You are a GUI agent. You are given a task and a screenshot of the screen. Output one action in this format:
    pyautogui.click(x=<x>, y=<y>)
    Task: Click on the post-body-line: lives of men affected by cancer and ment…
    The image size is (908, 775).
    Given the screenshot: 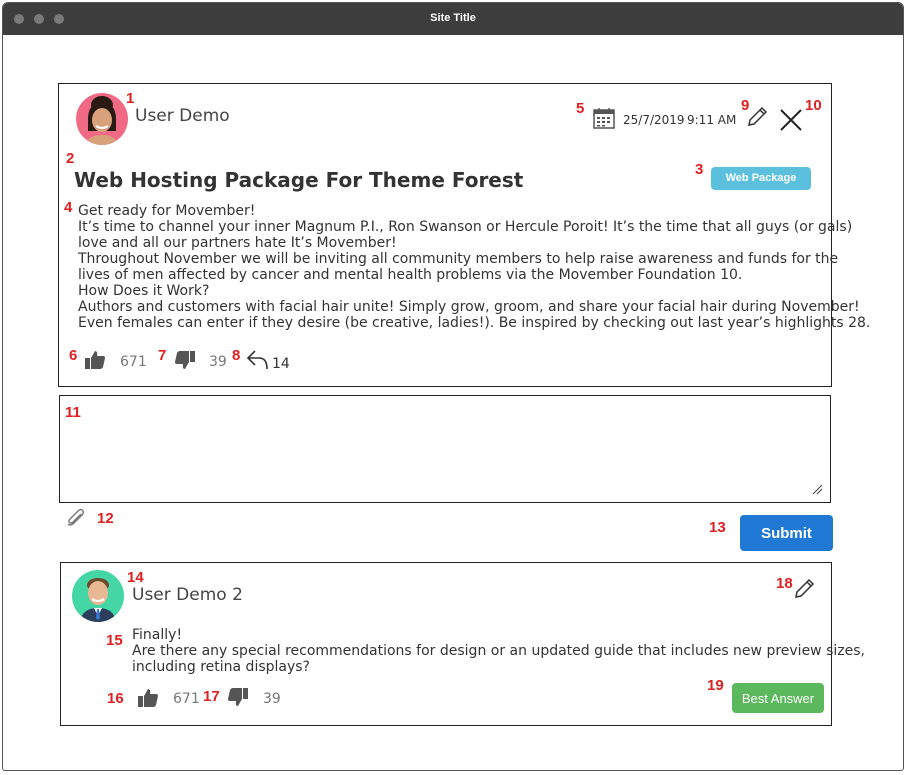 What is the action you would take?
    pyautogui.click(x=410, y=275)
    